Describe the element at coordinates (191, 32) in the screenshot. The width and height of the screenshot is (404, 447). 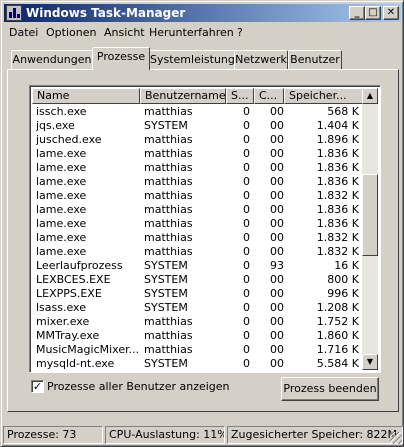
I see `menu-herunterfahren: Herunterfahren` at that location.